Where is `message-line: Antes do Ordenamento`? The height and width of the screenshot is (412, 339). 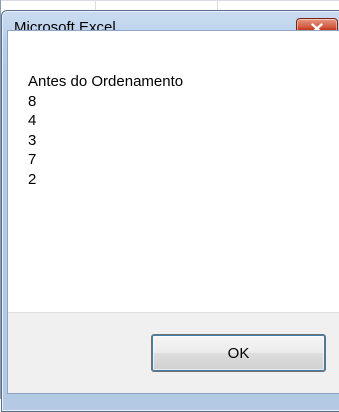
message-line: Antes do Ordenamento is located at coordinates (106, 81).